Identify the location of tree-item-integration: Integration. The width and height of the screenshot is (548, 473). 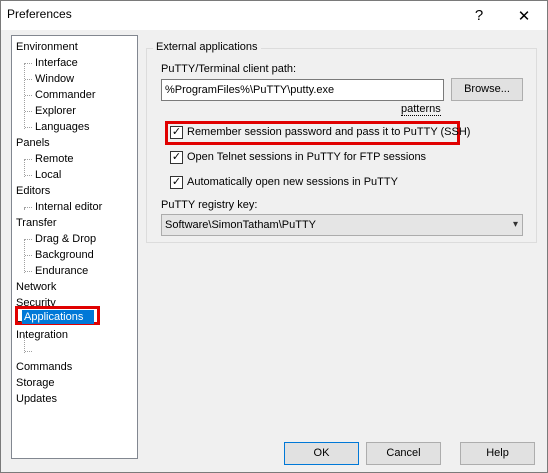
(42, 335).